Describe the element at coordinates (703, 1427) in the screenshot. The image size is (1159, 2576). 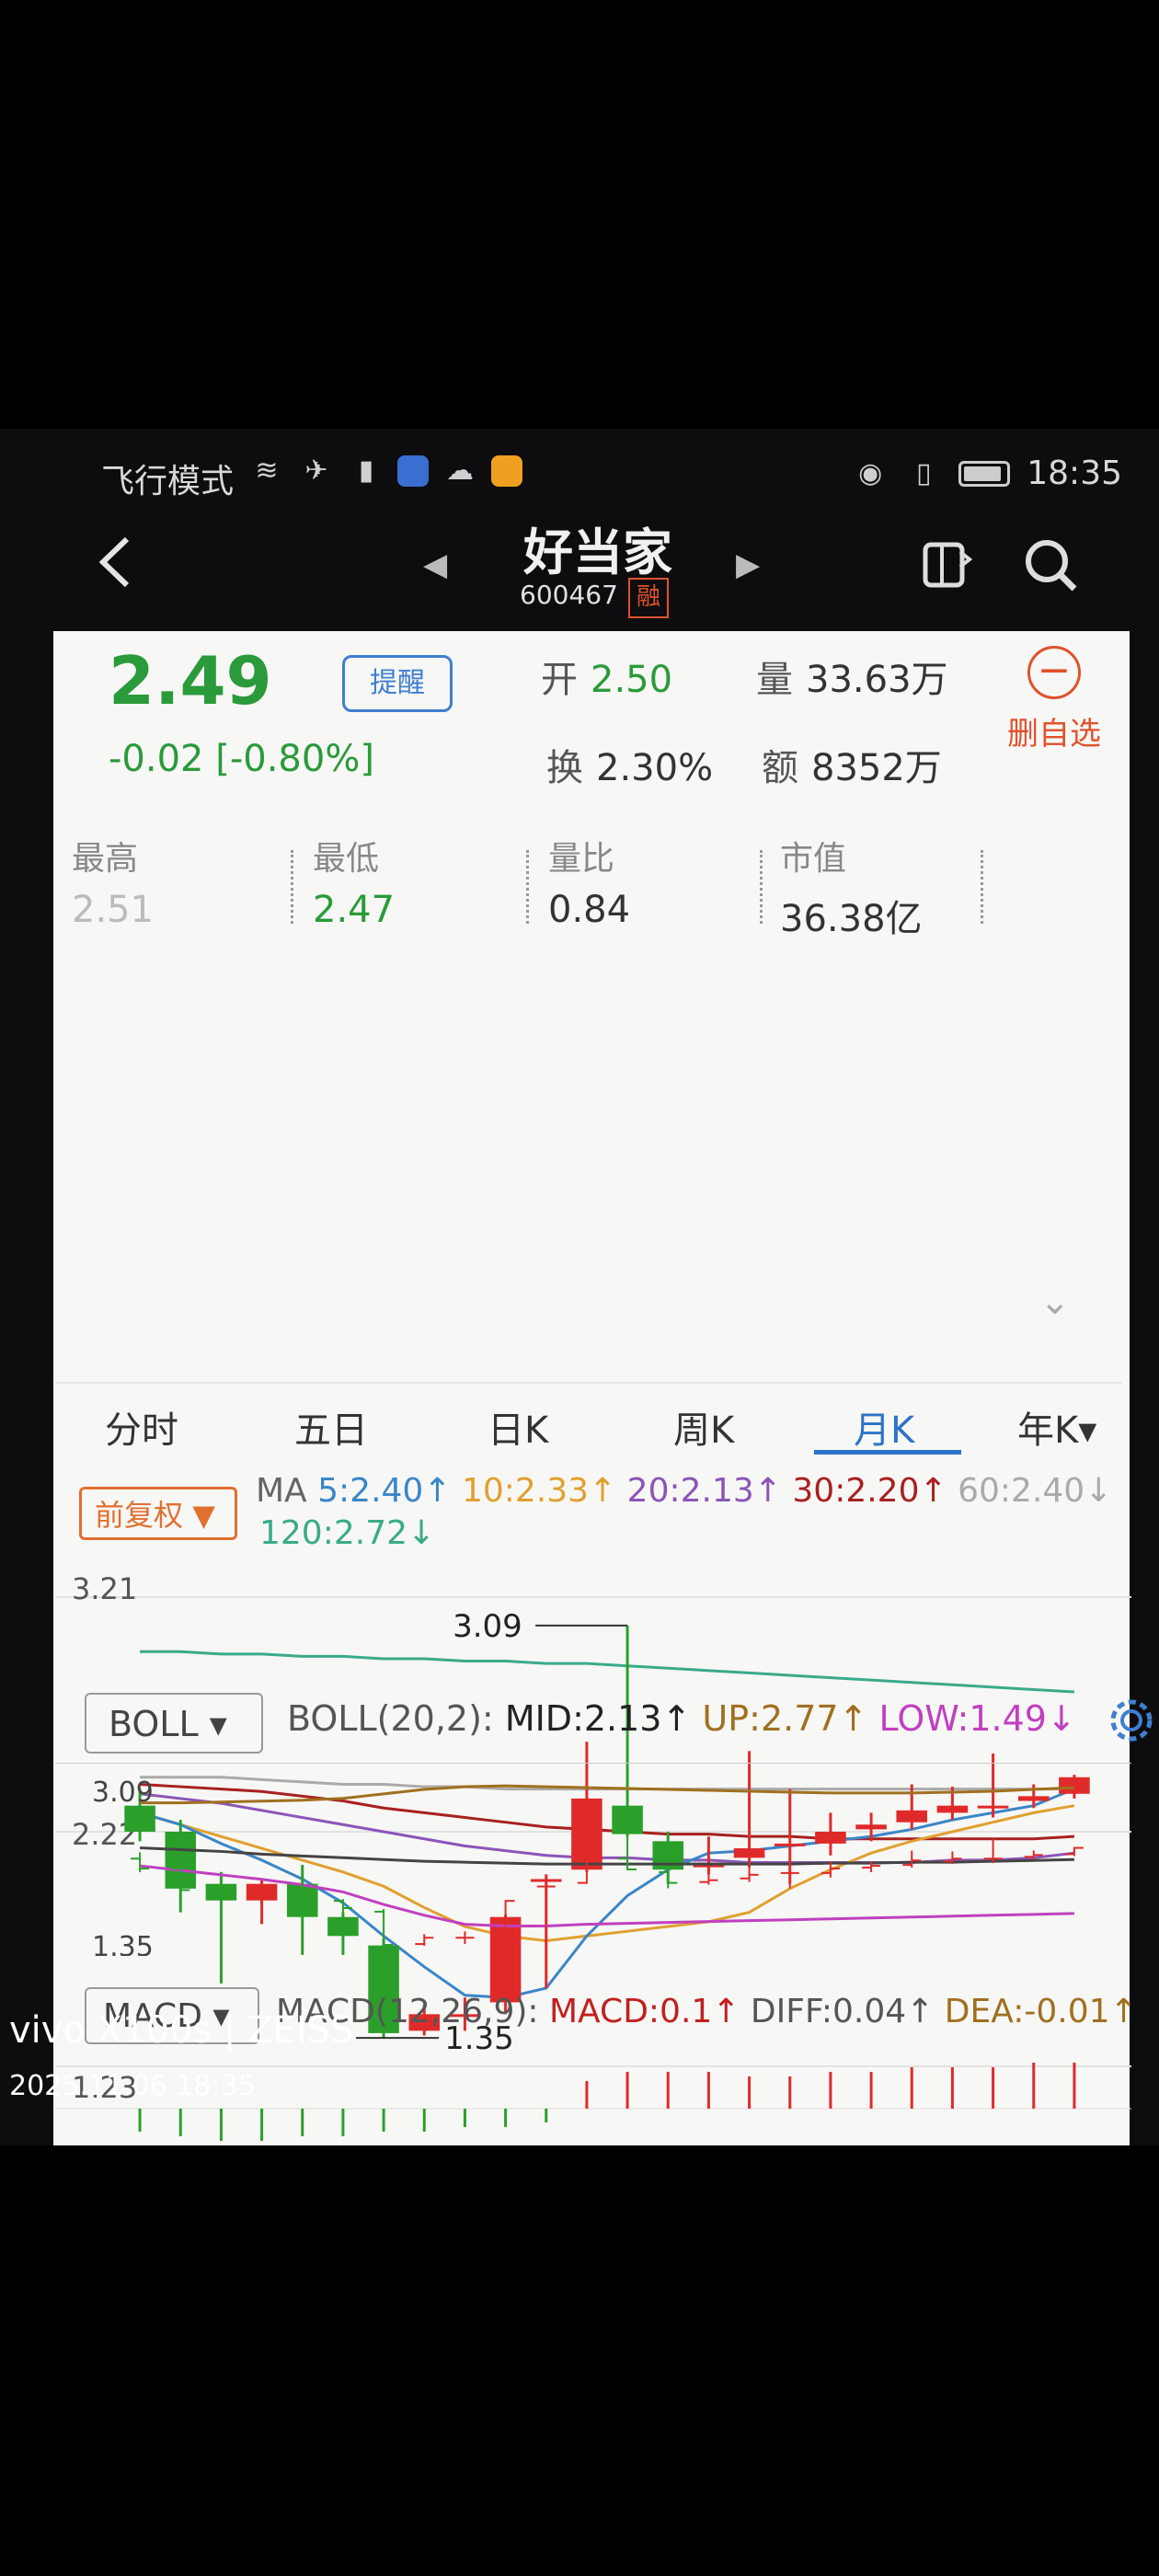
I see `tab-weekly-k: 周K` at that location.